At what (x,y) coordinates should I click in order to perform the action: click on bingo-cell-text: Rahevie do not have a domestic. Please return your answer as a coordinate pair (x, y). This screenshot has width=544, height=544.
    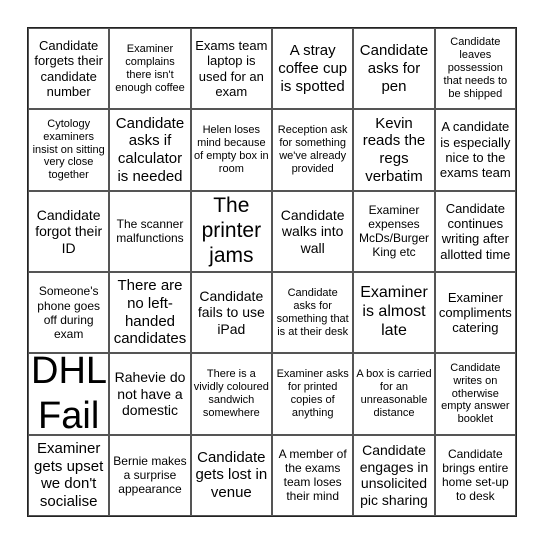
    Looking at the image, I should click on (150, 394).